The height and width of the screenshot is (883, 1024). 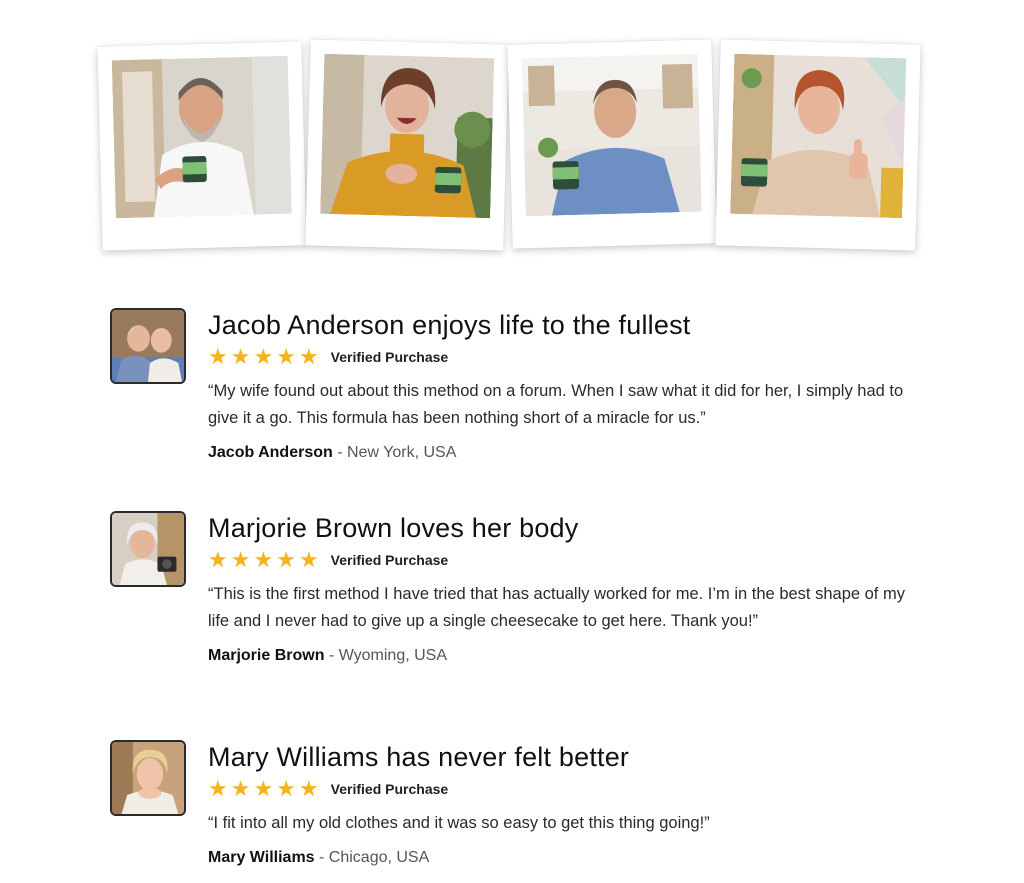 What do you see at coordinates (419, 757) in the screenshot?
I see `review-title: Mary Williams has never felt better` at bounding box center [419, 757].